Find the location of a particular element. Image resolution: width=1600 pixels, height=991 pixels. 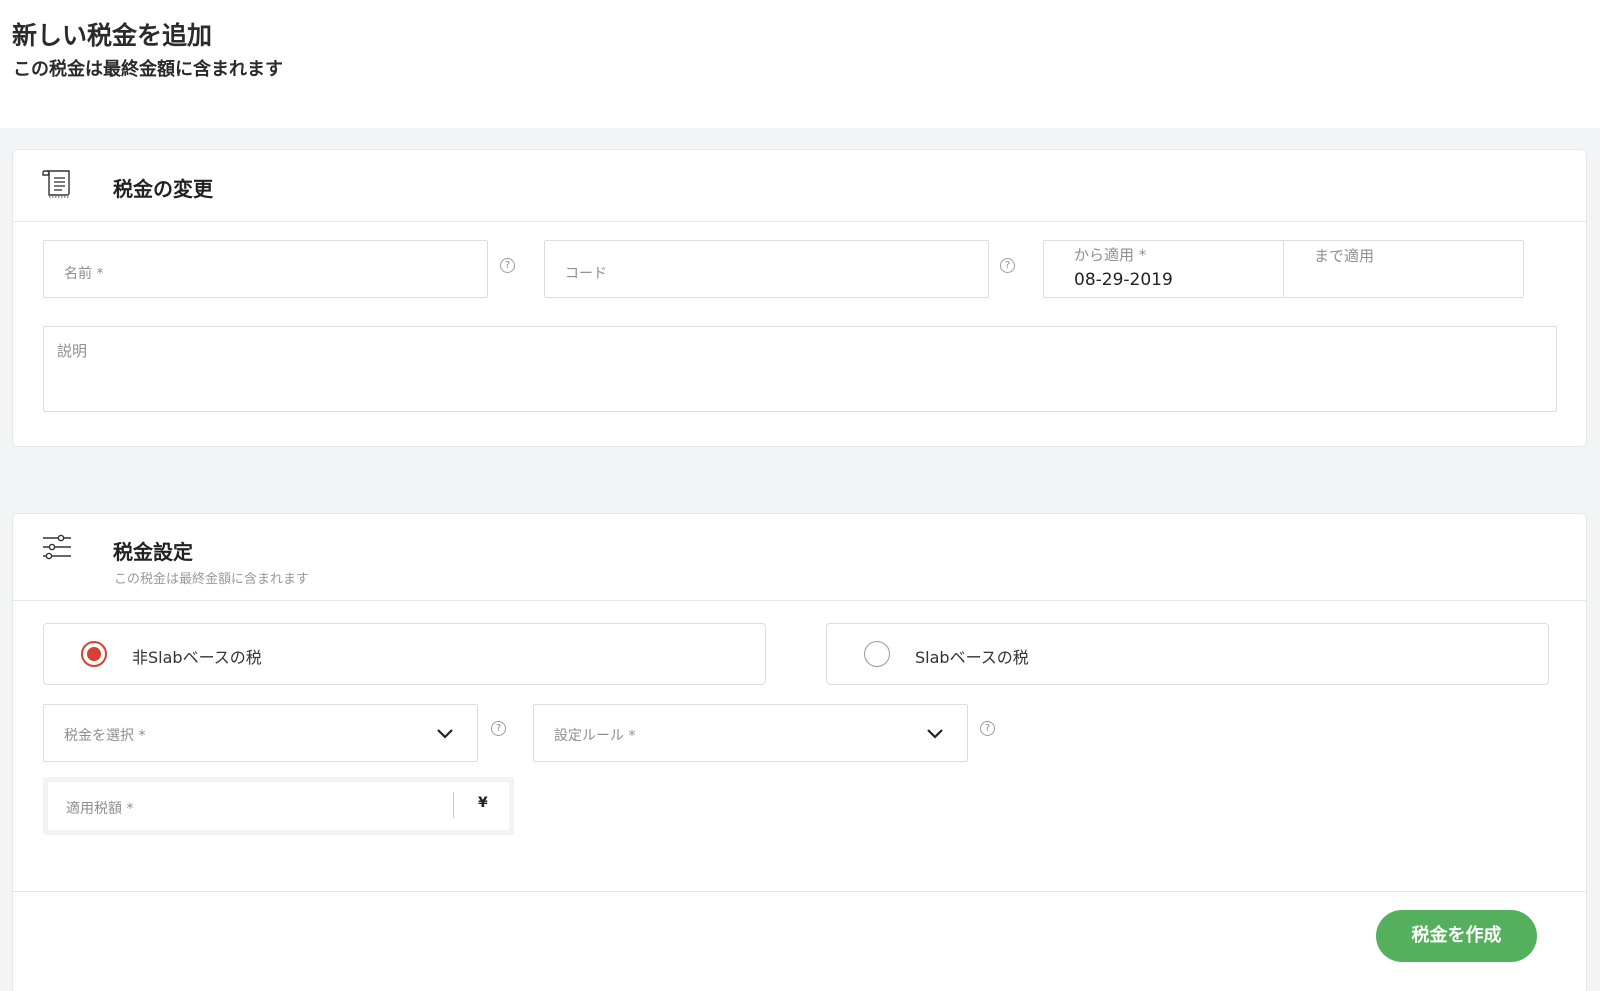

tax-settings-title: 税金設定 is located at coordinates (153, 552).